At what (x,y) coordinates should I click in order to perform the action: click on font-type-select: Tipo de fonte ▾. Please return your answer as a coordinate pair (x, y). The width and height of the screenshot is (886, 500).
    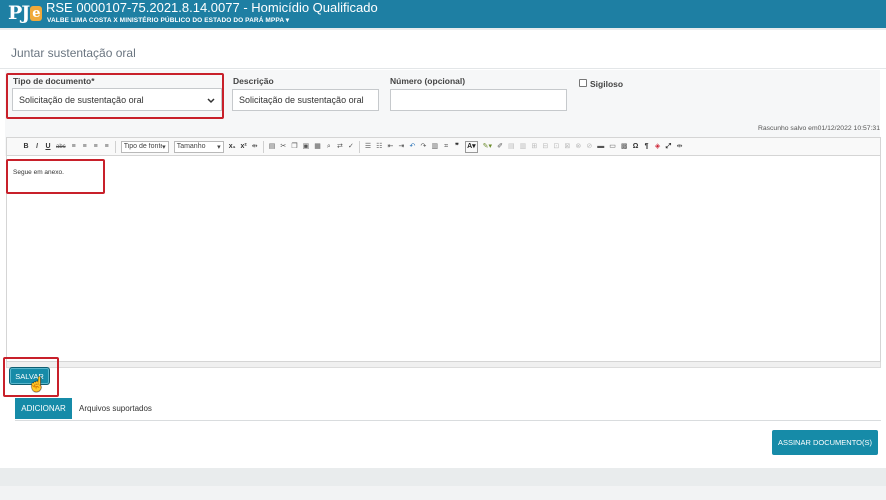
    Looking at the image, I should click on (144, 146).